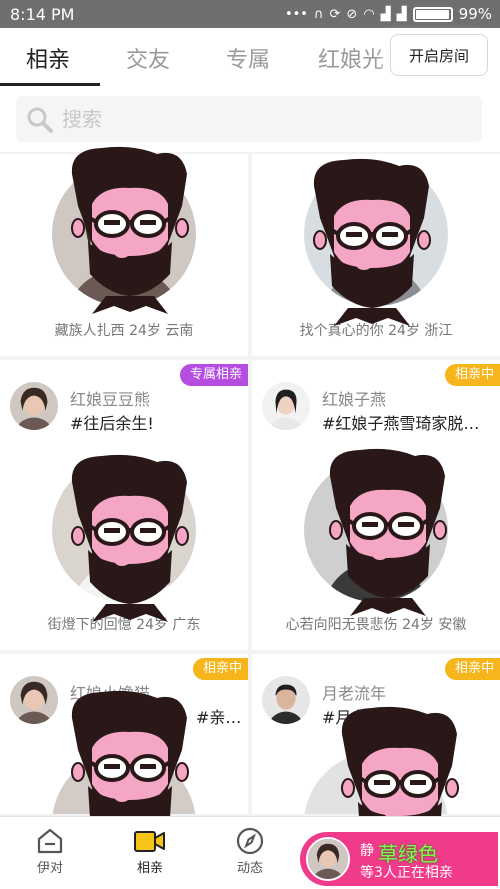  Describe the element at coordinates (50, 841) in the screenshot. I see `home-icon` at that location.